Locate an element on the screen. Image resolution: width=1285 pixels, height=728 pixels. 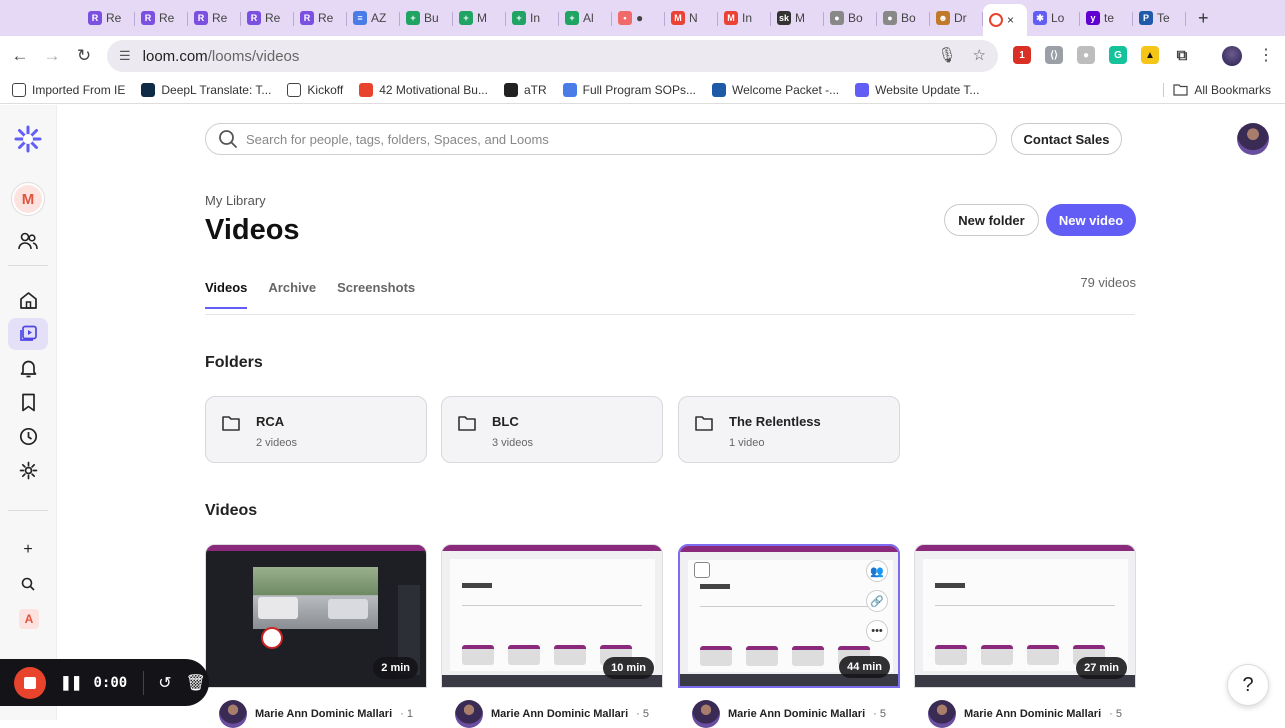
video-card: 10 min Marie Ann Dominic Mallari · 5 is located at coordinates (552, 636).